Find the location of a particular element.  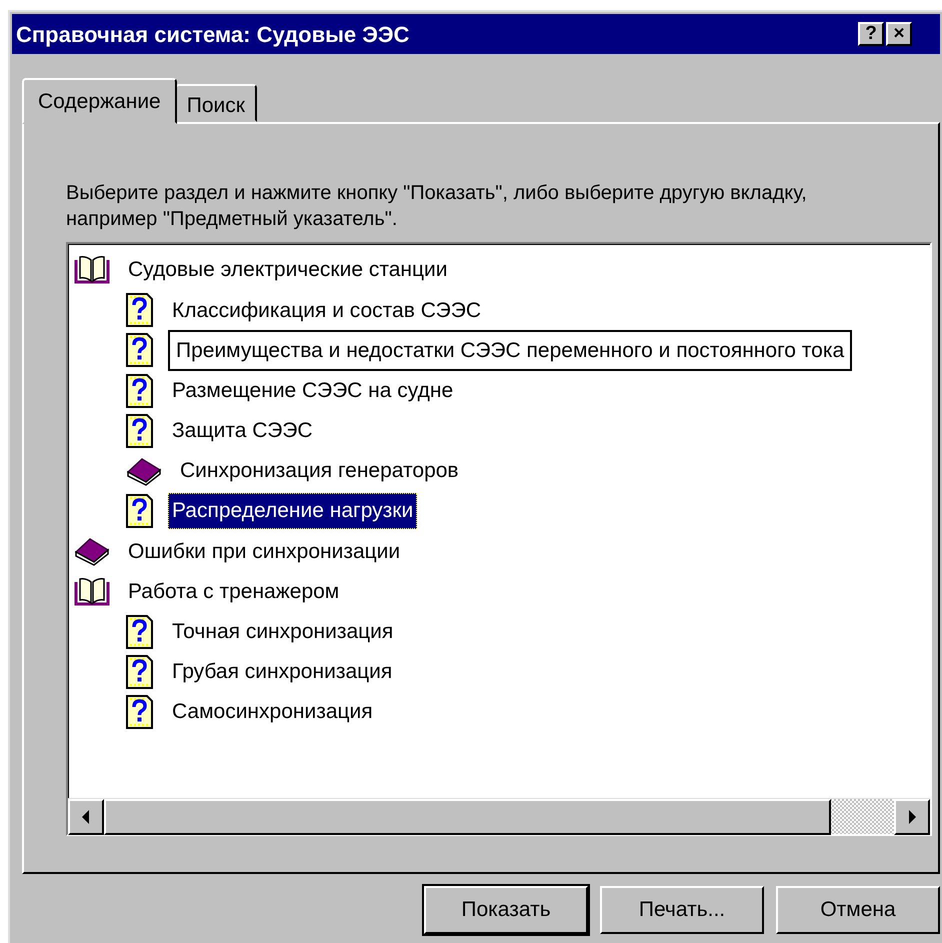

tree-item: Работа с тренажером is located at coordinates (234, 592).